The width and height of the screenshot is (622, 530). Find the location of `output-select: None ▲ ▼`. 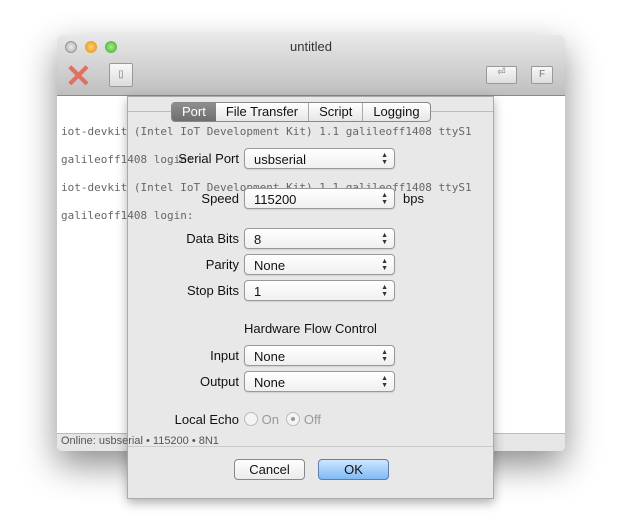

output-select: None ▲ ▼ is located at coordinates (319, 381).